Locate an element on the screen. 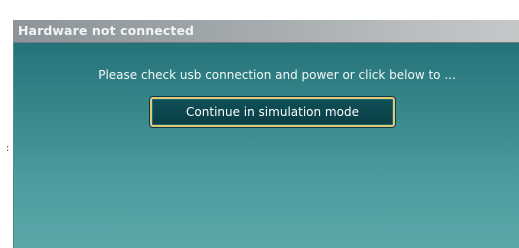 The width and height of the screenshot is (519, 248). side-glyph: : is located at coordinates (8, 148).